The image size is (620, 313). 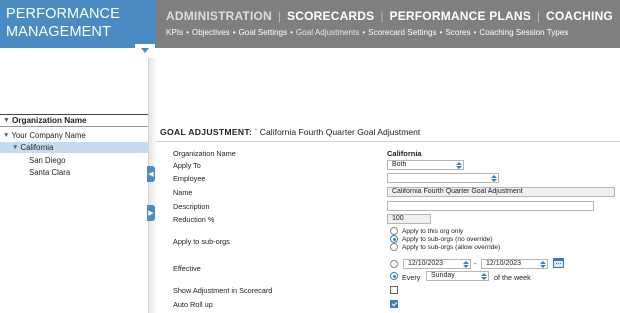 I want to click on radio-label: Apply to sub-orgs (no override), so click(x=447, y=239).